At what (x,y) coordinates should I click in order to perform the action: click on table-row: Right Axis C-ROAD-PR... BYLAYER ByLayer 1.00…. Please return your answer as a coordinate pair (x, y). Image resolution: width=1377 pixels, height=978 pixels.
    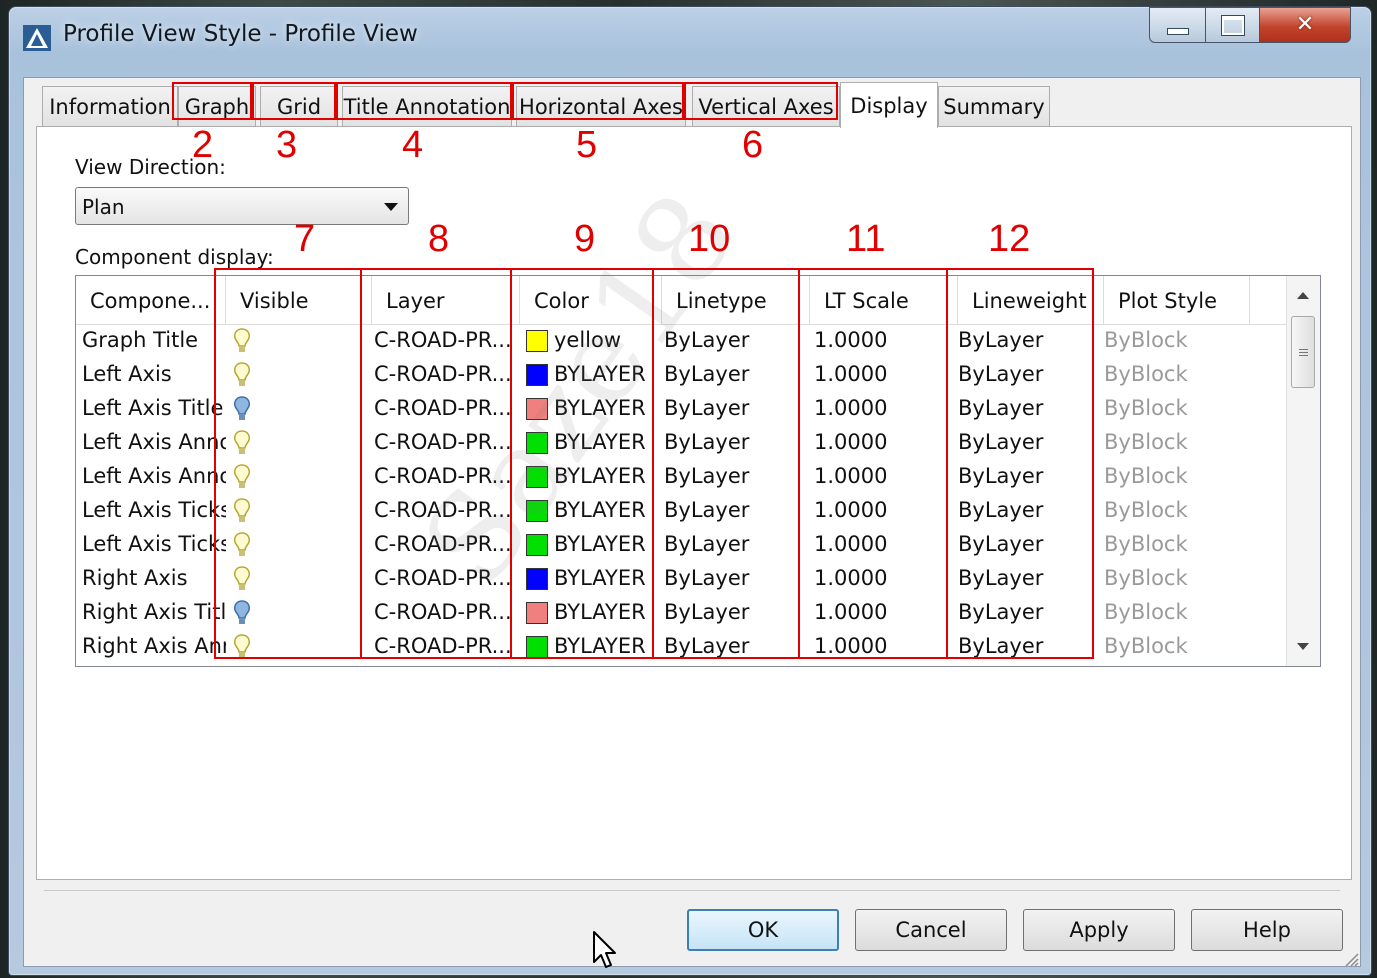
    Looking at the image, I should click on (682, 579).